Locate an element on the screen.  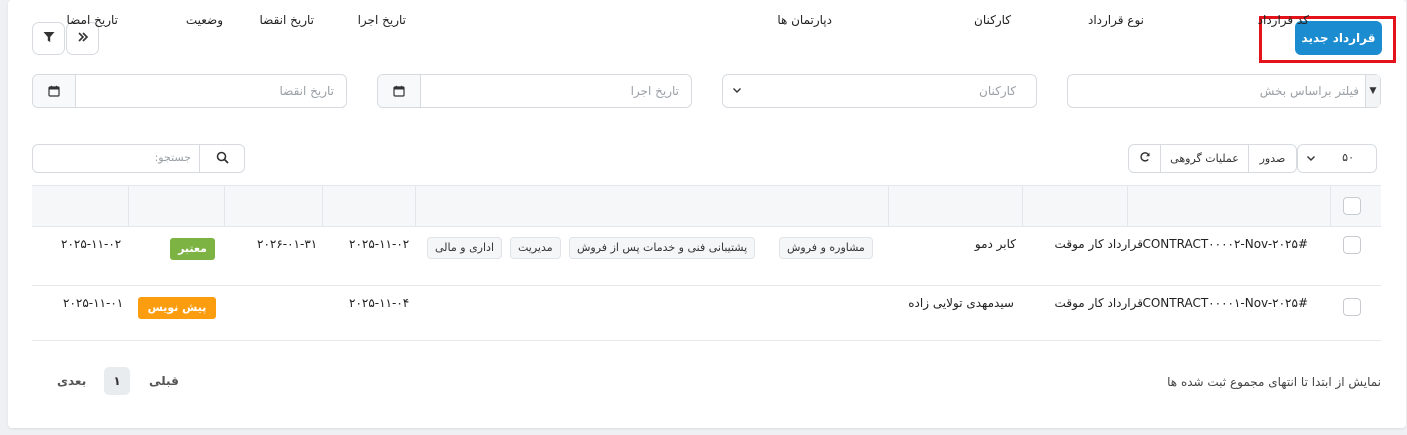
header-contract-type: نوع قرارداد is located at coordinates (1116, 20).